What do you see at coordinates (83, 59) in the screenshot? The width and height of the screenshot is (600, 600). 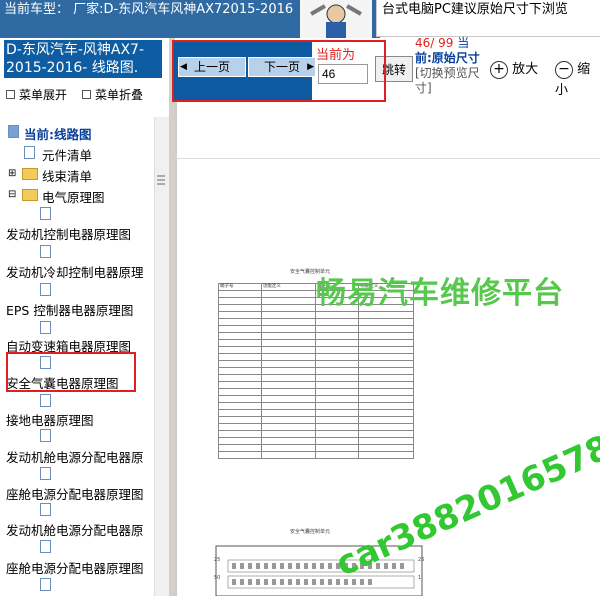 I see `model-title: D-东风汽车-风神AX7-2015-2016- 线路图.` at bounding box center [83, 59].